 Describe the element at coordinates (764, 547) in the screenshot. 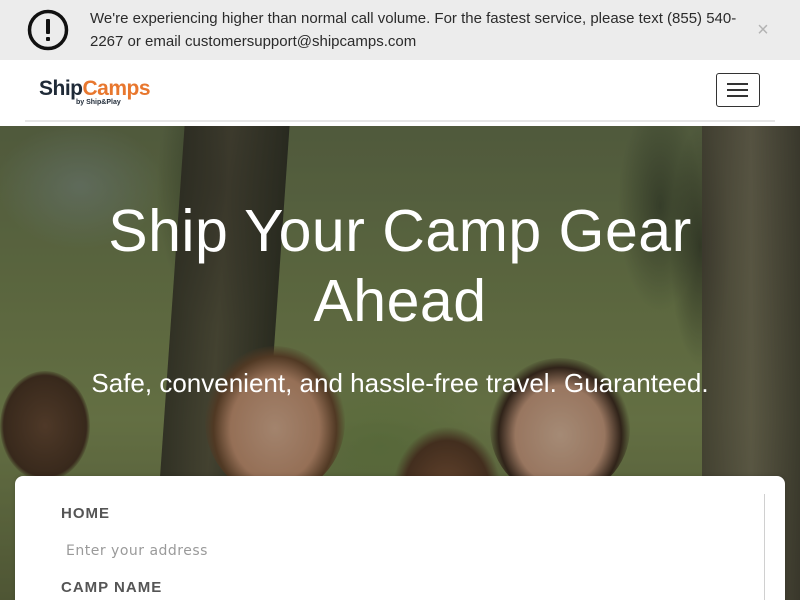

I see `form-divider` at that location.